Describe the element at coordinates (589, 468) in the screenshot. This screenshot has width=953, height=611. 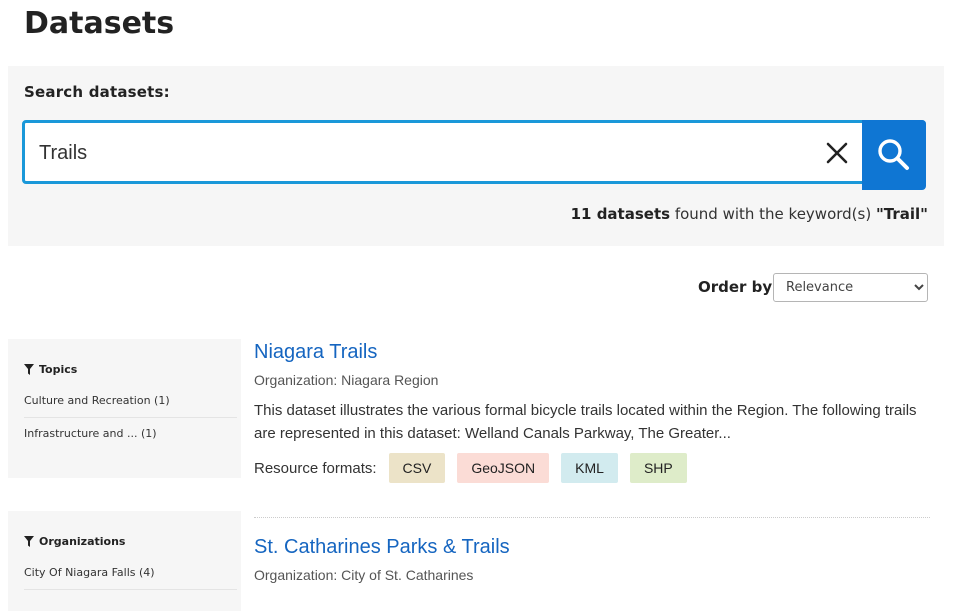
I see `format-badge-kml: KML` at that location.